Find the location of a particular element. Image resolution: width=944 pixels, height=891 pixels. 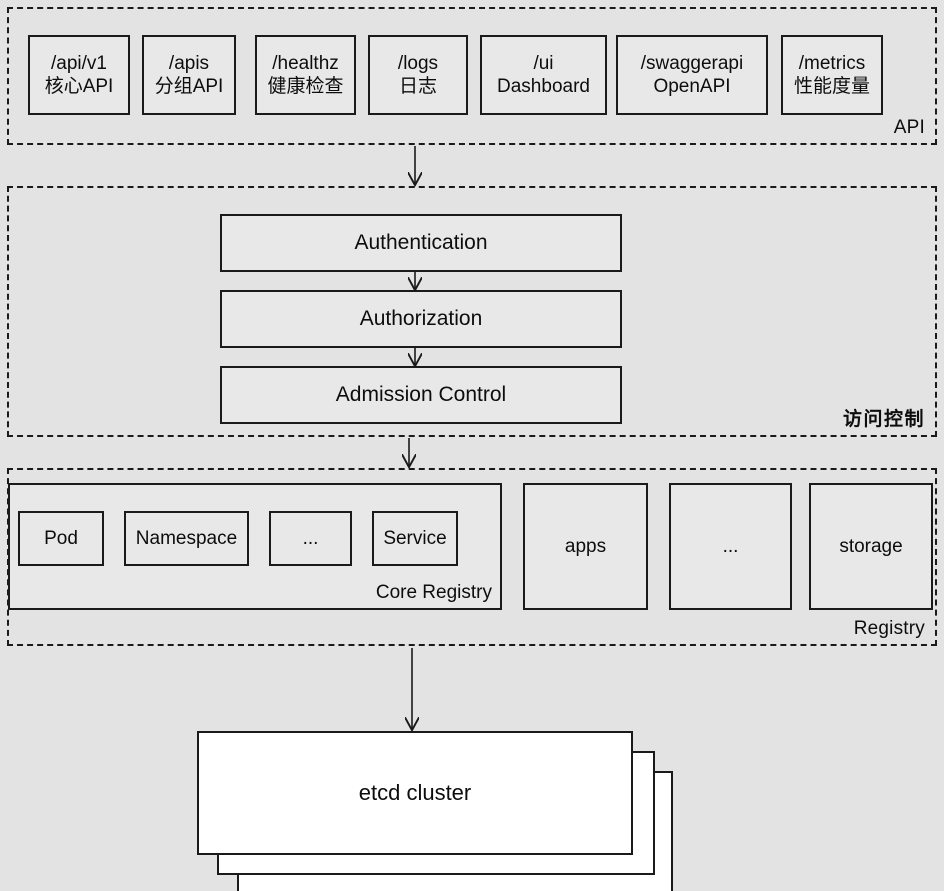

api-group-label: API is located at coordinates (909, 127).